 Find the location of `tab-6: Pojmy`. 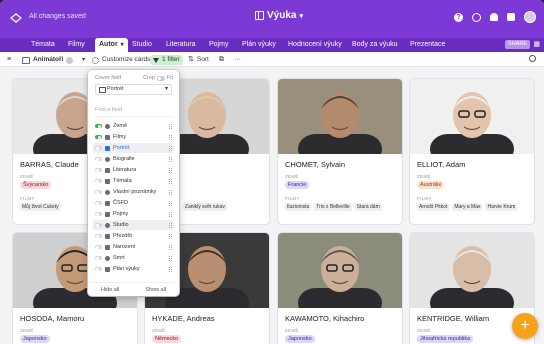

tab-6: Pojmy is located at coordinates (218, 45).